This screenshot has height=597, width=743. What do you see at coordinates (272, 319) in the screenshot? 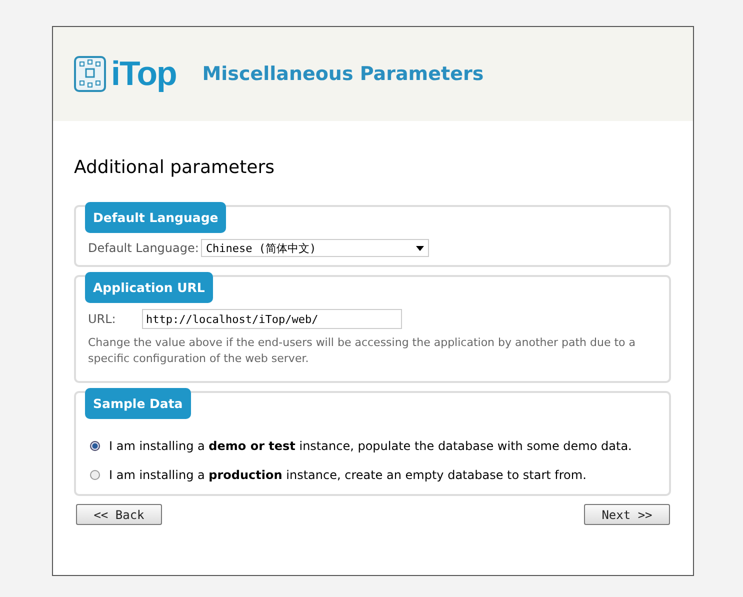
I see `url-field: http://localhost/iTop/web/` at bounding box center [272, 319].